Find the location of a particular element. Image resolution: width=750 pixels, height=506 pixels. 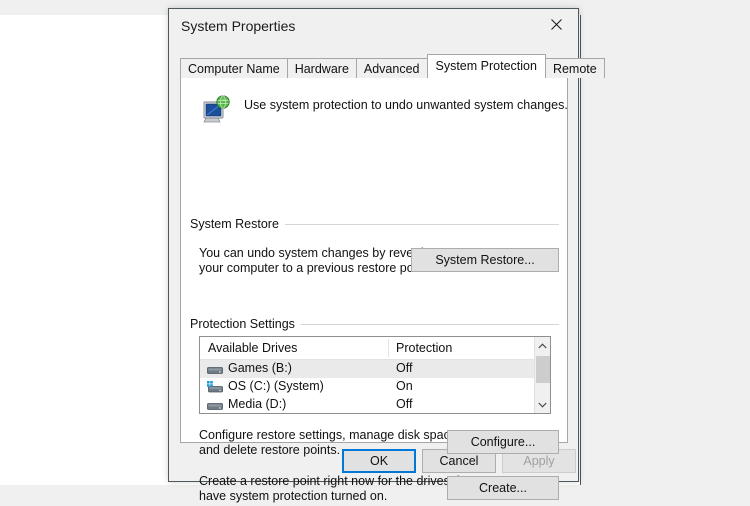

system-protection-monitor-icon is located at coordinates (216, 111).